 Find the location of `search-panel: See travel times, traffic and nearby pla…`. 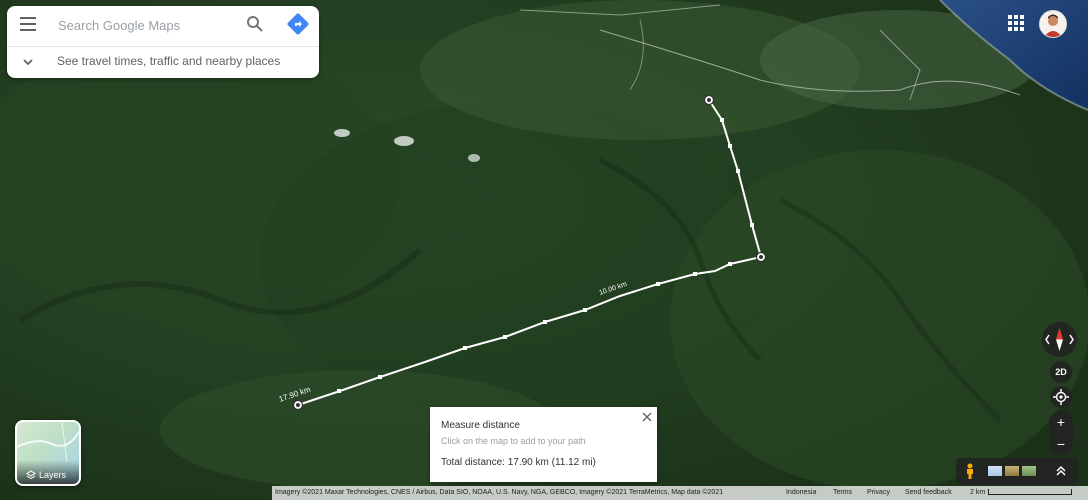

search-panel: See travel times, traffic and nearby pla… is located at coordinates (163, 42).